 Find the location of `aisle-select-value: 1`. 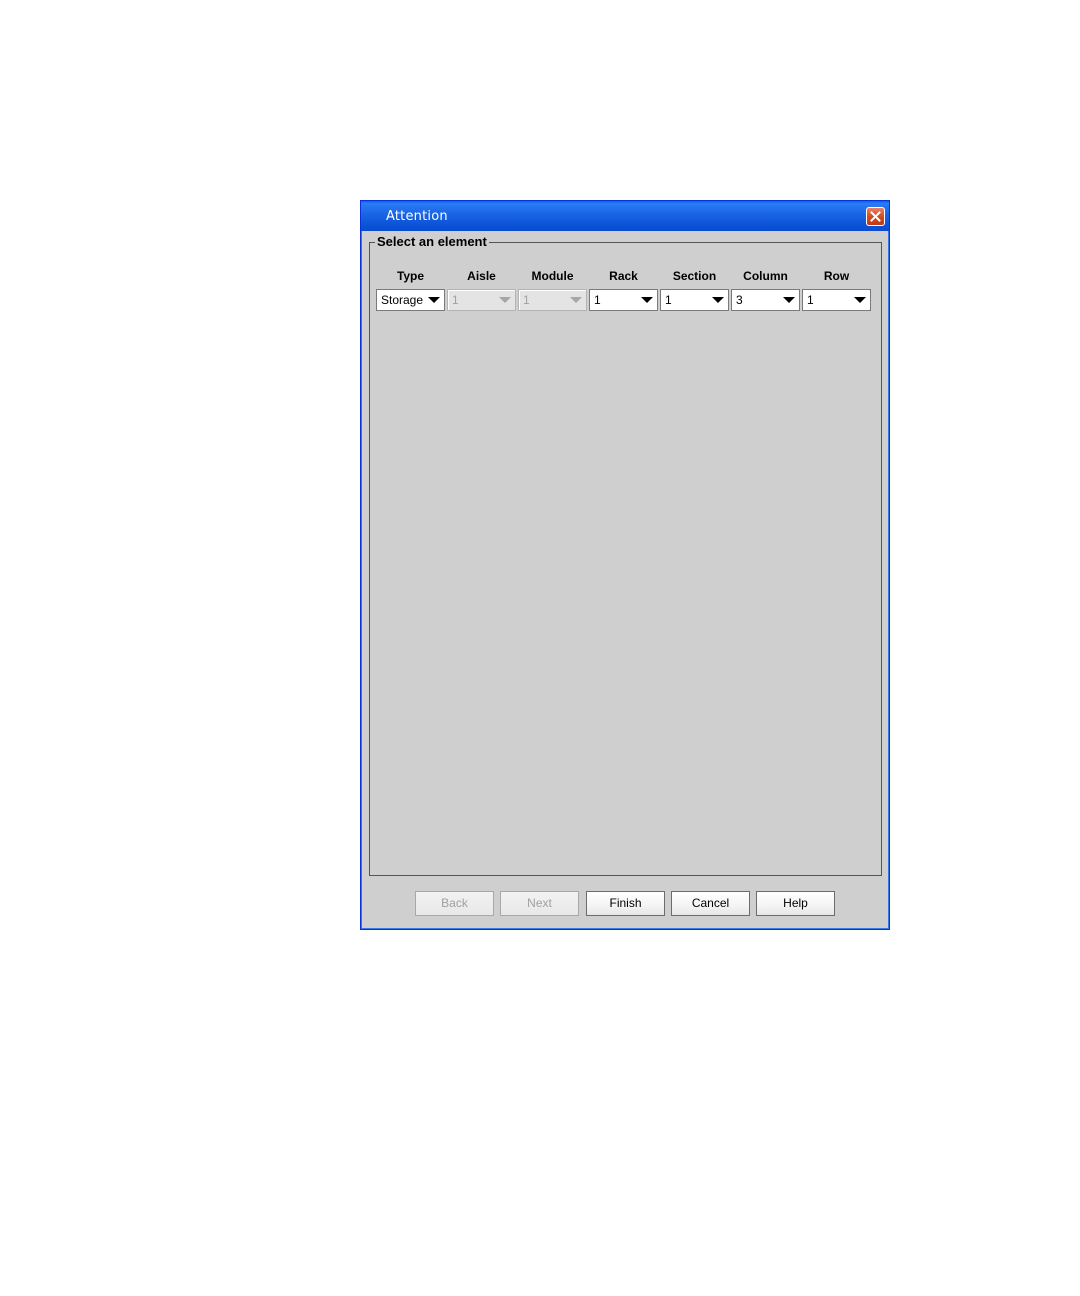

aisle-select-value: 1 is located at coordinates (455, 300).